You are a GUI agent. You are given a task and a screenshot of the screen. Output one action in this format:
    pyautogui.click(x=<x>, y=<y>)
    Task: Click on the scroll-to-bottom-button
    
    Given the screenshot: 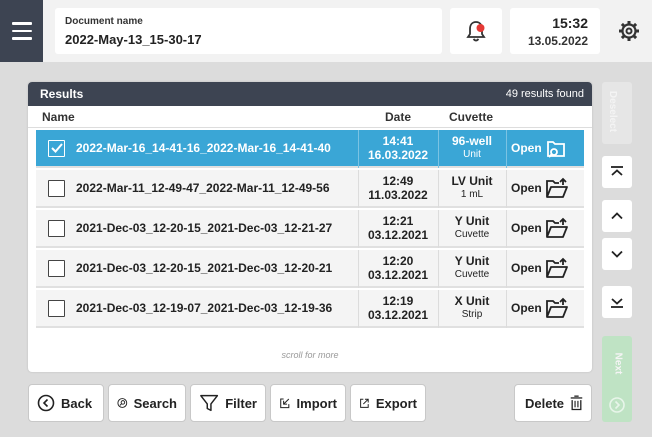 What is the action you would take?
    pyautogui.click(x=617, y=302)
    